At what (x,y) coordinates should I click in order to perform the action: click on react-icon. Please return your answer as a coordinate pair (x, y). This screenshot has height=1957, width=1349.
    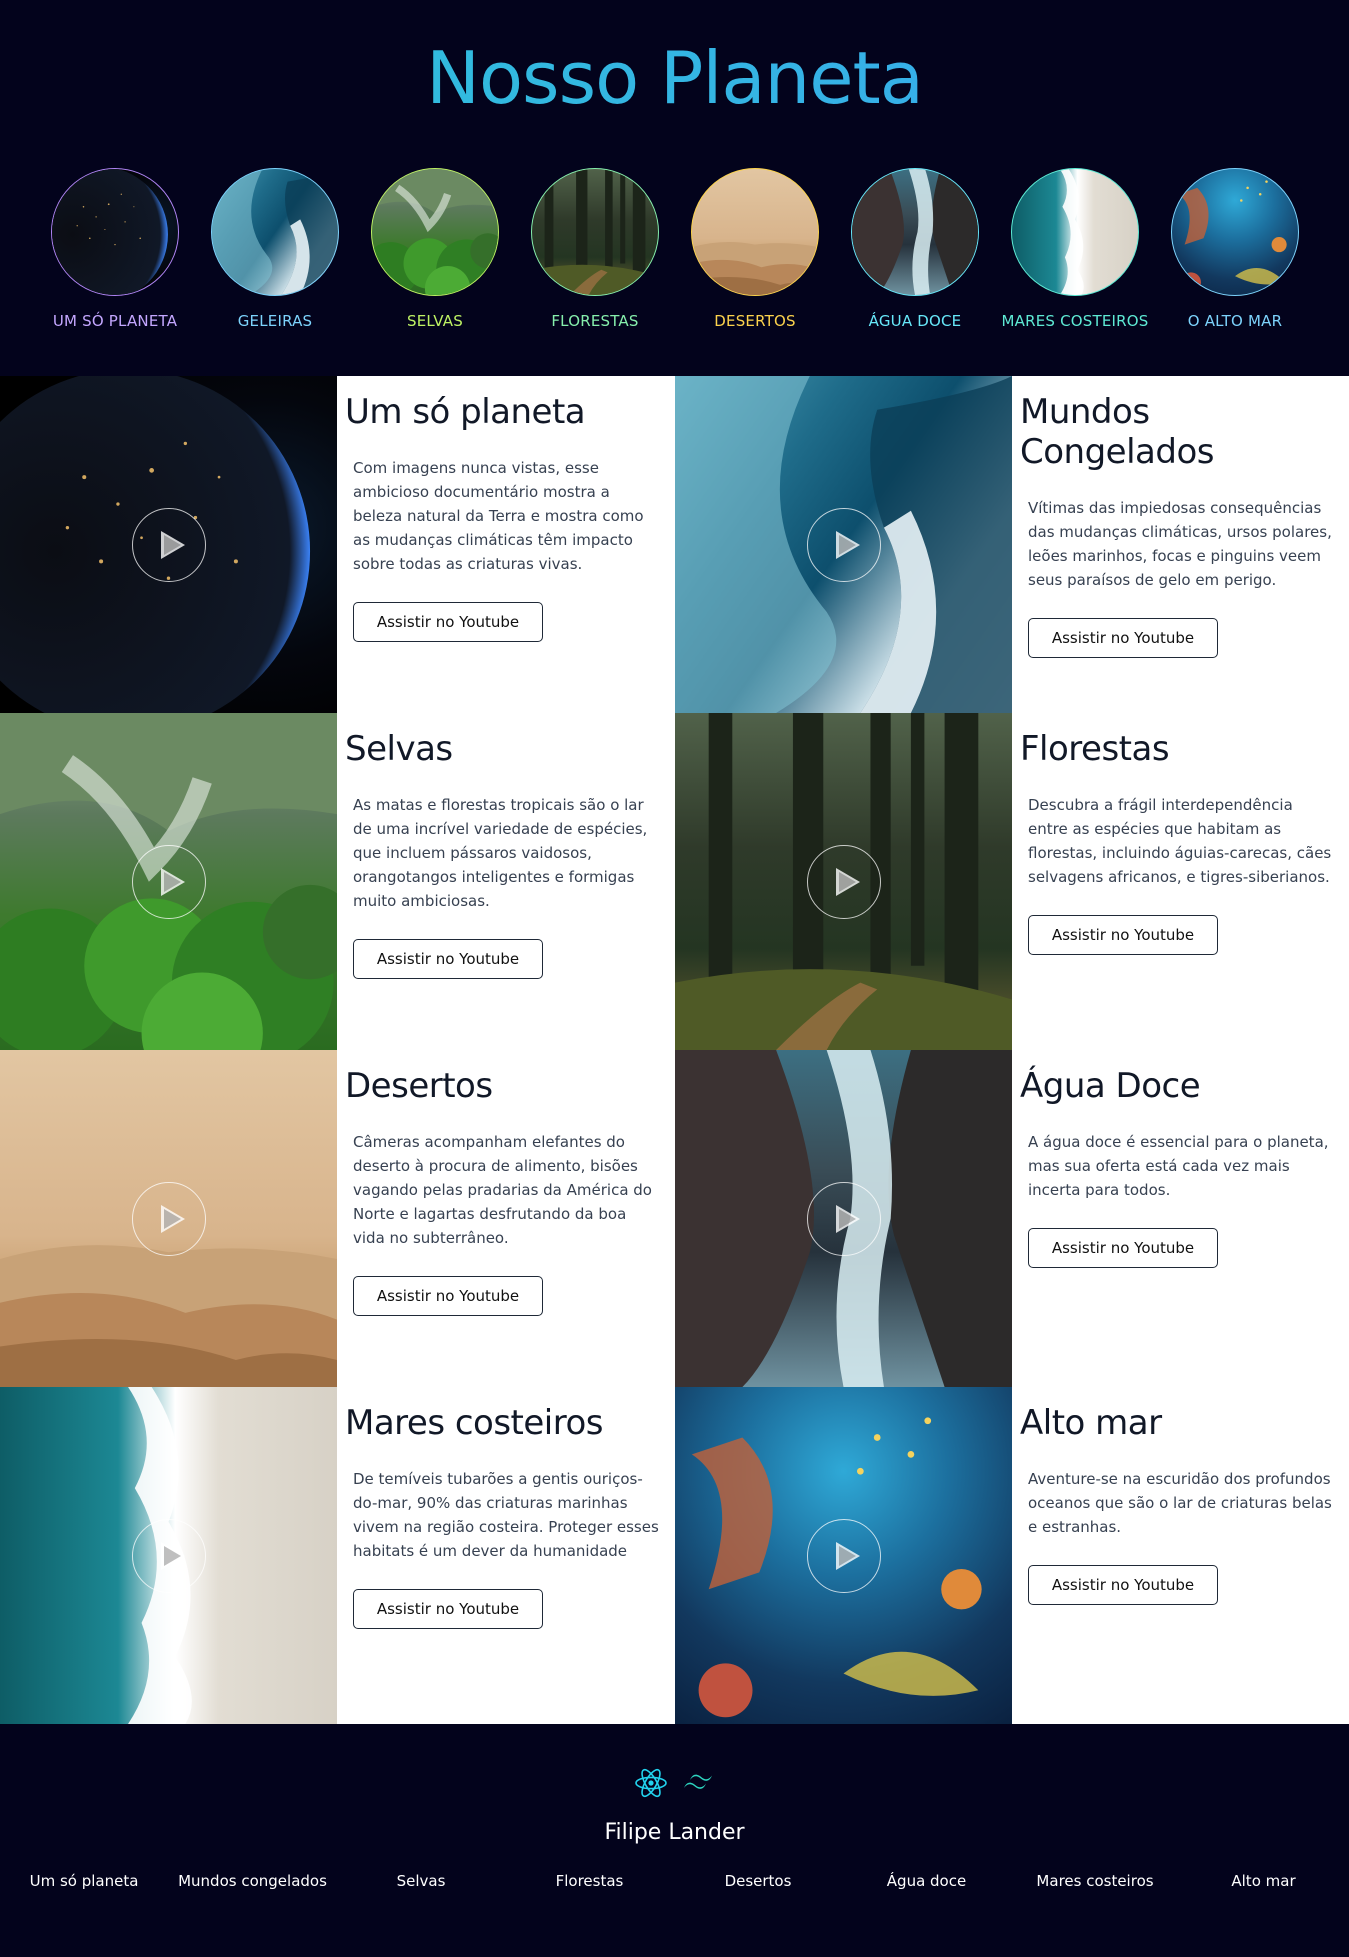
    Looking at the image, I should click on (651, 1783).